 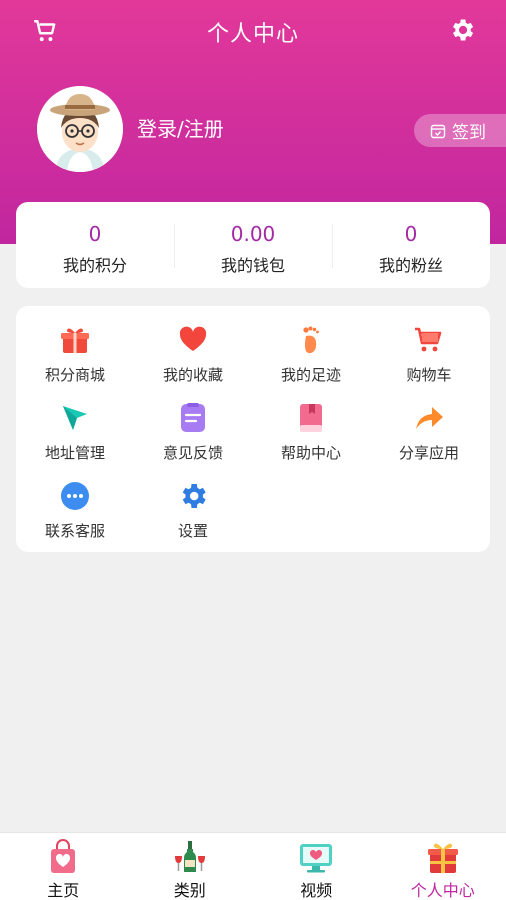 What do you see at coordinates (469, 133) in the screenshot?
I see `signin-label: 签到` at bounding box center [469, 133].